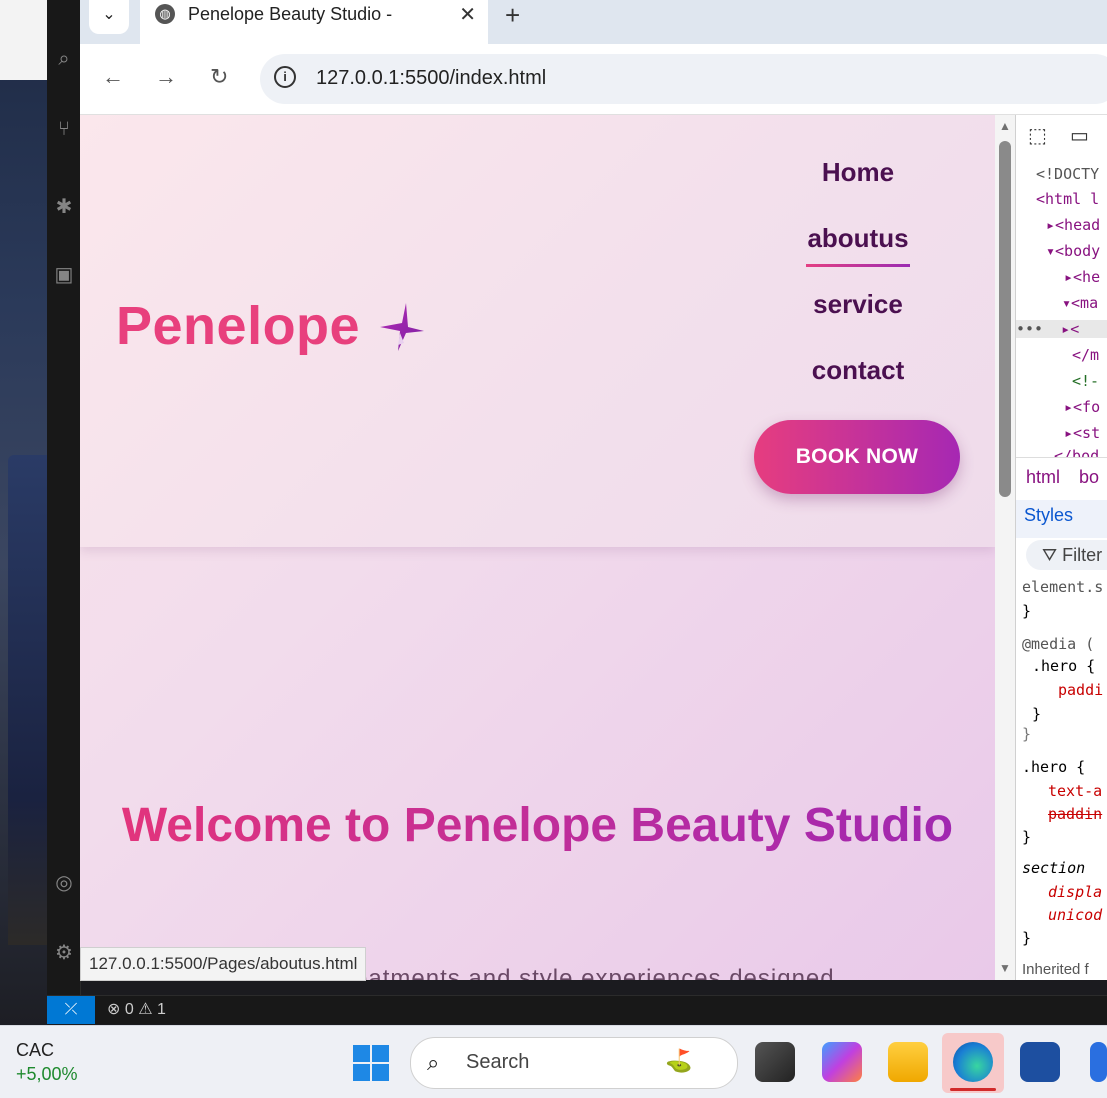  Describe the element at coordinates (857, 457) in the screenshot. I see `book-now-button: BOOK NOW` at that location.